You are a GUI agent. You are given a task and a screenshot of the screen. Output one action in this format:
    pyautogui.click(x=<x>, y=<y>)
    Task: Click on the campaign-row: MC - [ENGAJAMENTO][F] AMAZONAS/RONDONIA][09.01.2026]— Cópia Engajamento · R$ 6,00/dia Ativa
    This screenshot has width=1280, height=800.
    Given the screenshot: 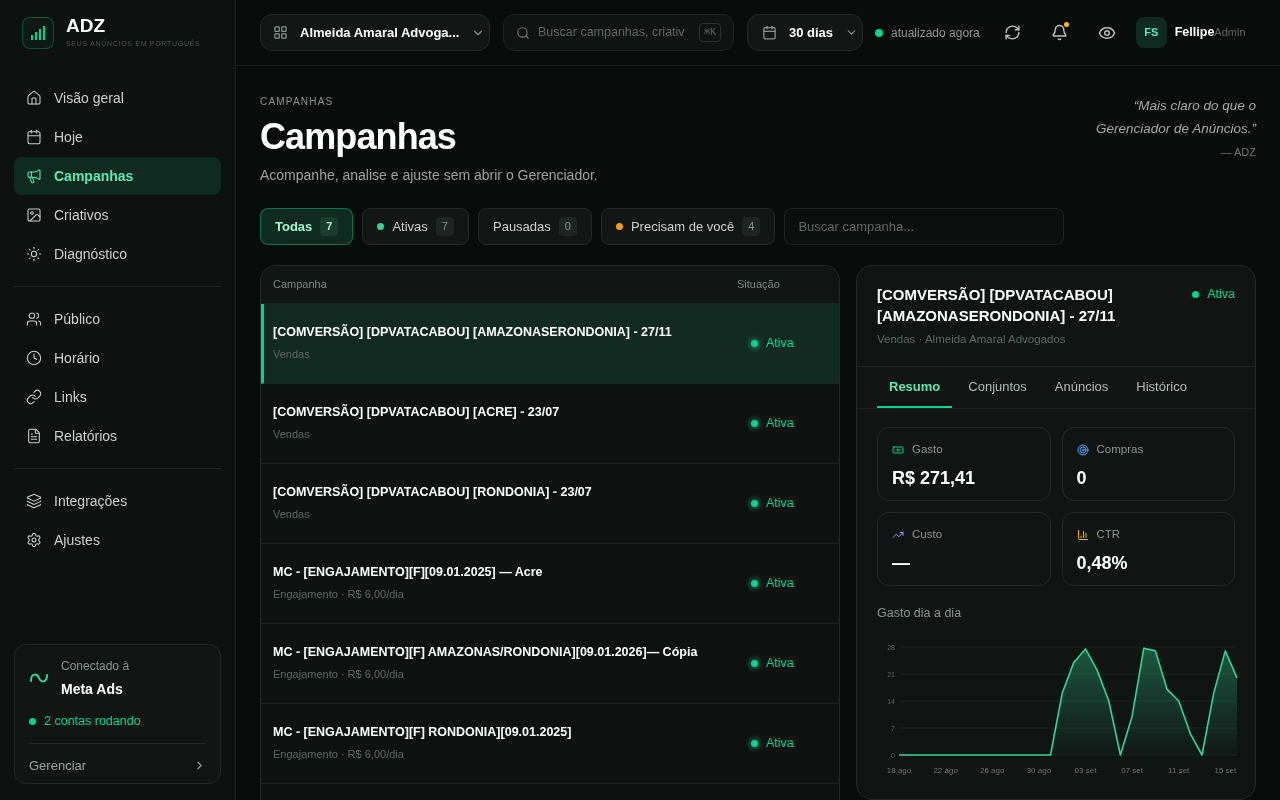 What is the action you would take?
    pyautogui.click(x=550, y=664)
    